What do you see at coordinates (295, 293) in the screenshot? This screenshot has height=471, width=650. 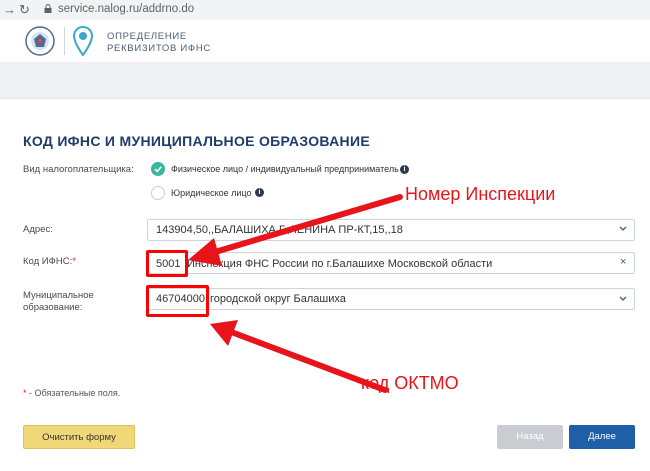 I see `annotation-arrows` at bounding box center [295, 293].